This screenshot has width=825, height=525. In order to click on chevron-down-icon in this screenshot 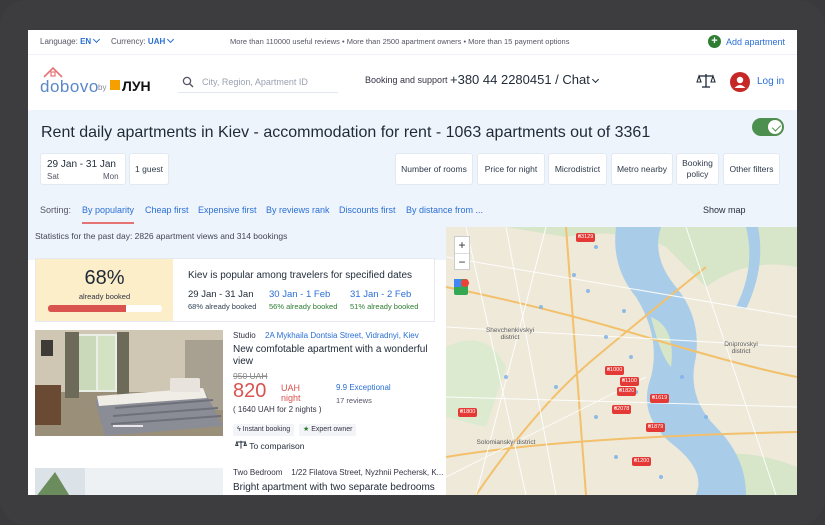, I will do `click(595, 79)`.